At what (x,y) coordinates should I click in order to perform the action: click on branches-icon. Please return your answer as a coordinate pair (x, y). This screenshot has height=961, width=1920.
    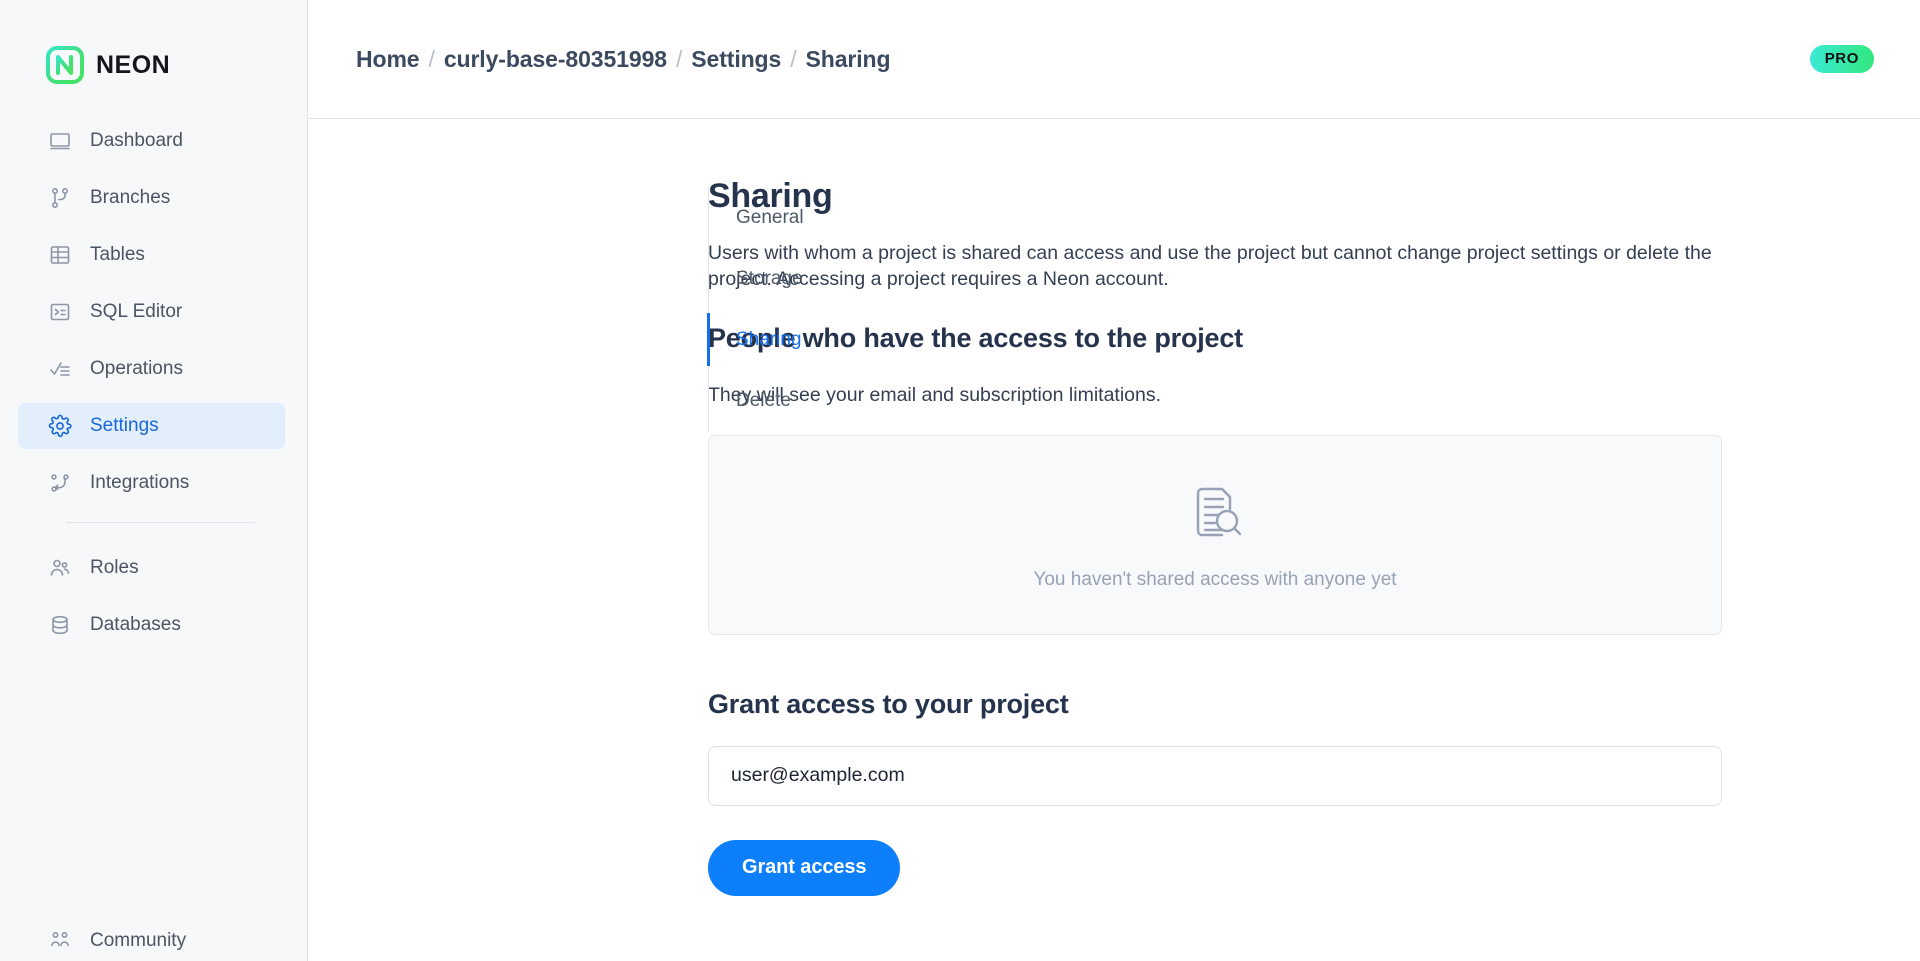
    Looking at the image, I should click on (60, 198).